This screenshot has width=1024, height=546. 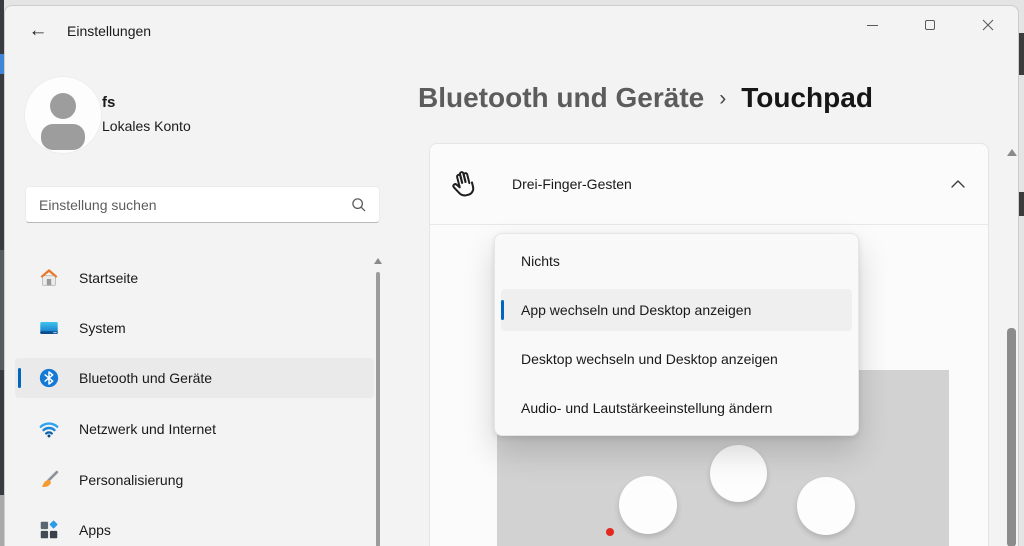 I want to click on dropdown-option-audio: Audio- und Lautstärkeeinstellung ändern, so click(x=676, y=408).